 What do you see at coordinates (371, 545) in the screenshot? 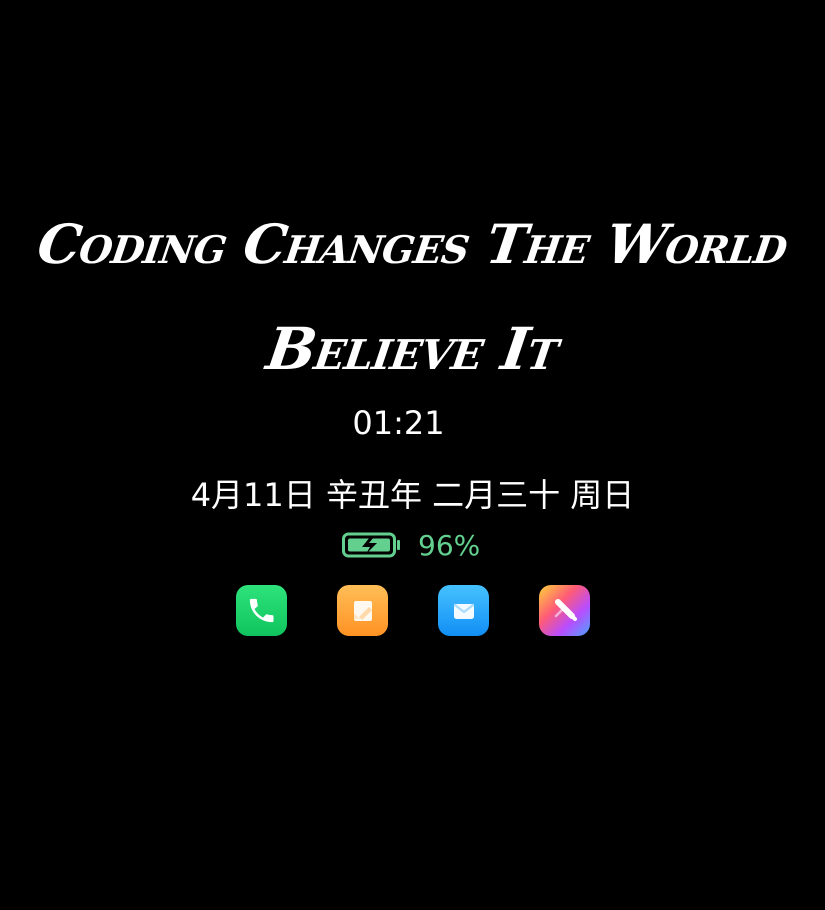
I see `battery-charging-icon` at bounding box center [371, 545].